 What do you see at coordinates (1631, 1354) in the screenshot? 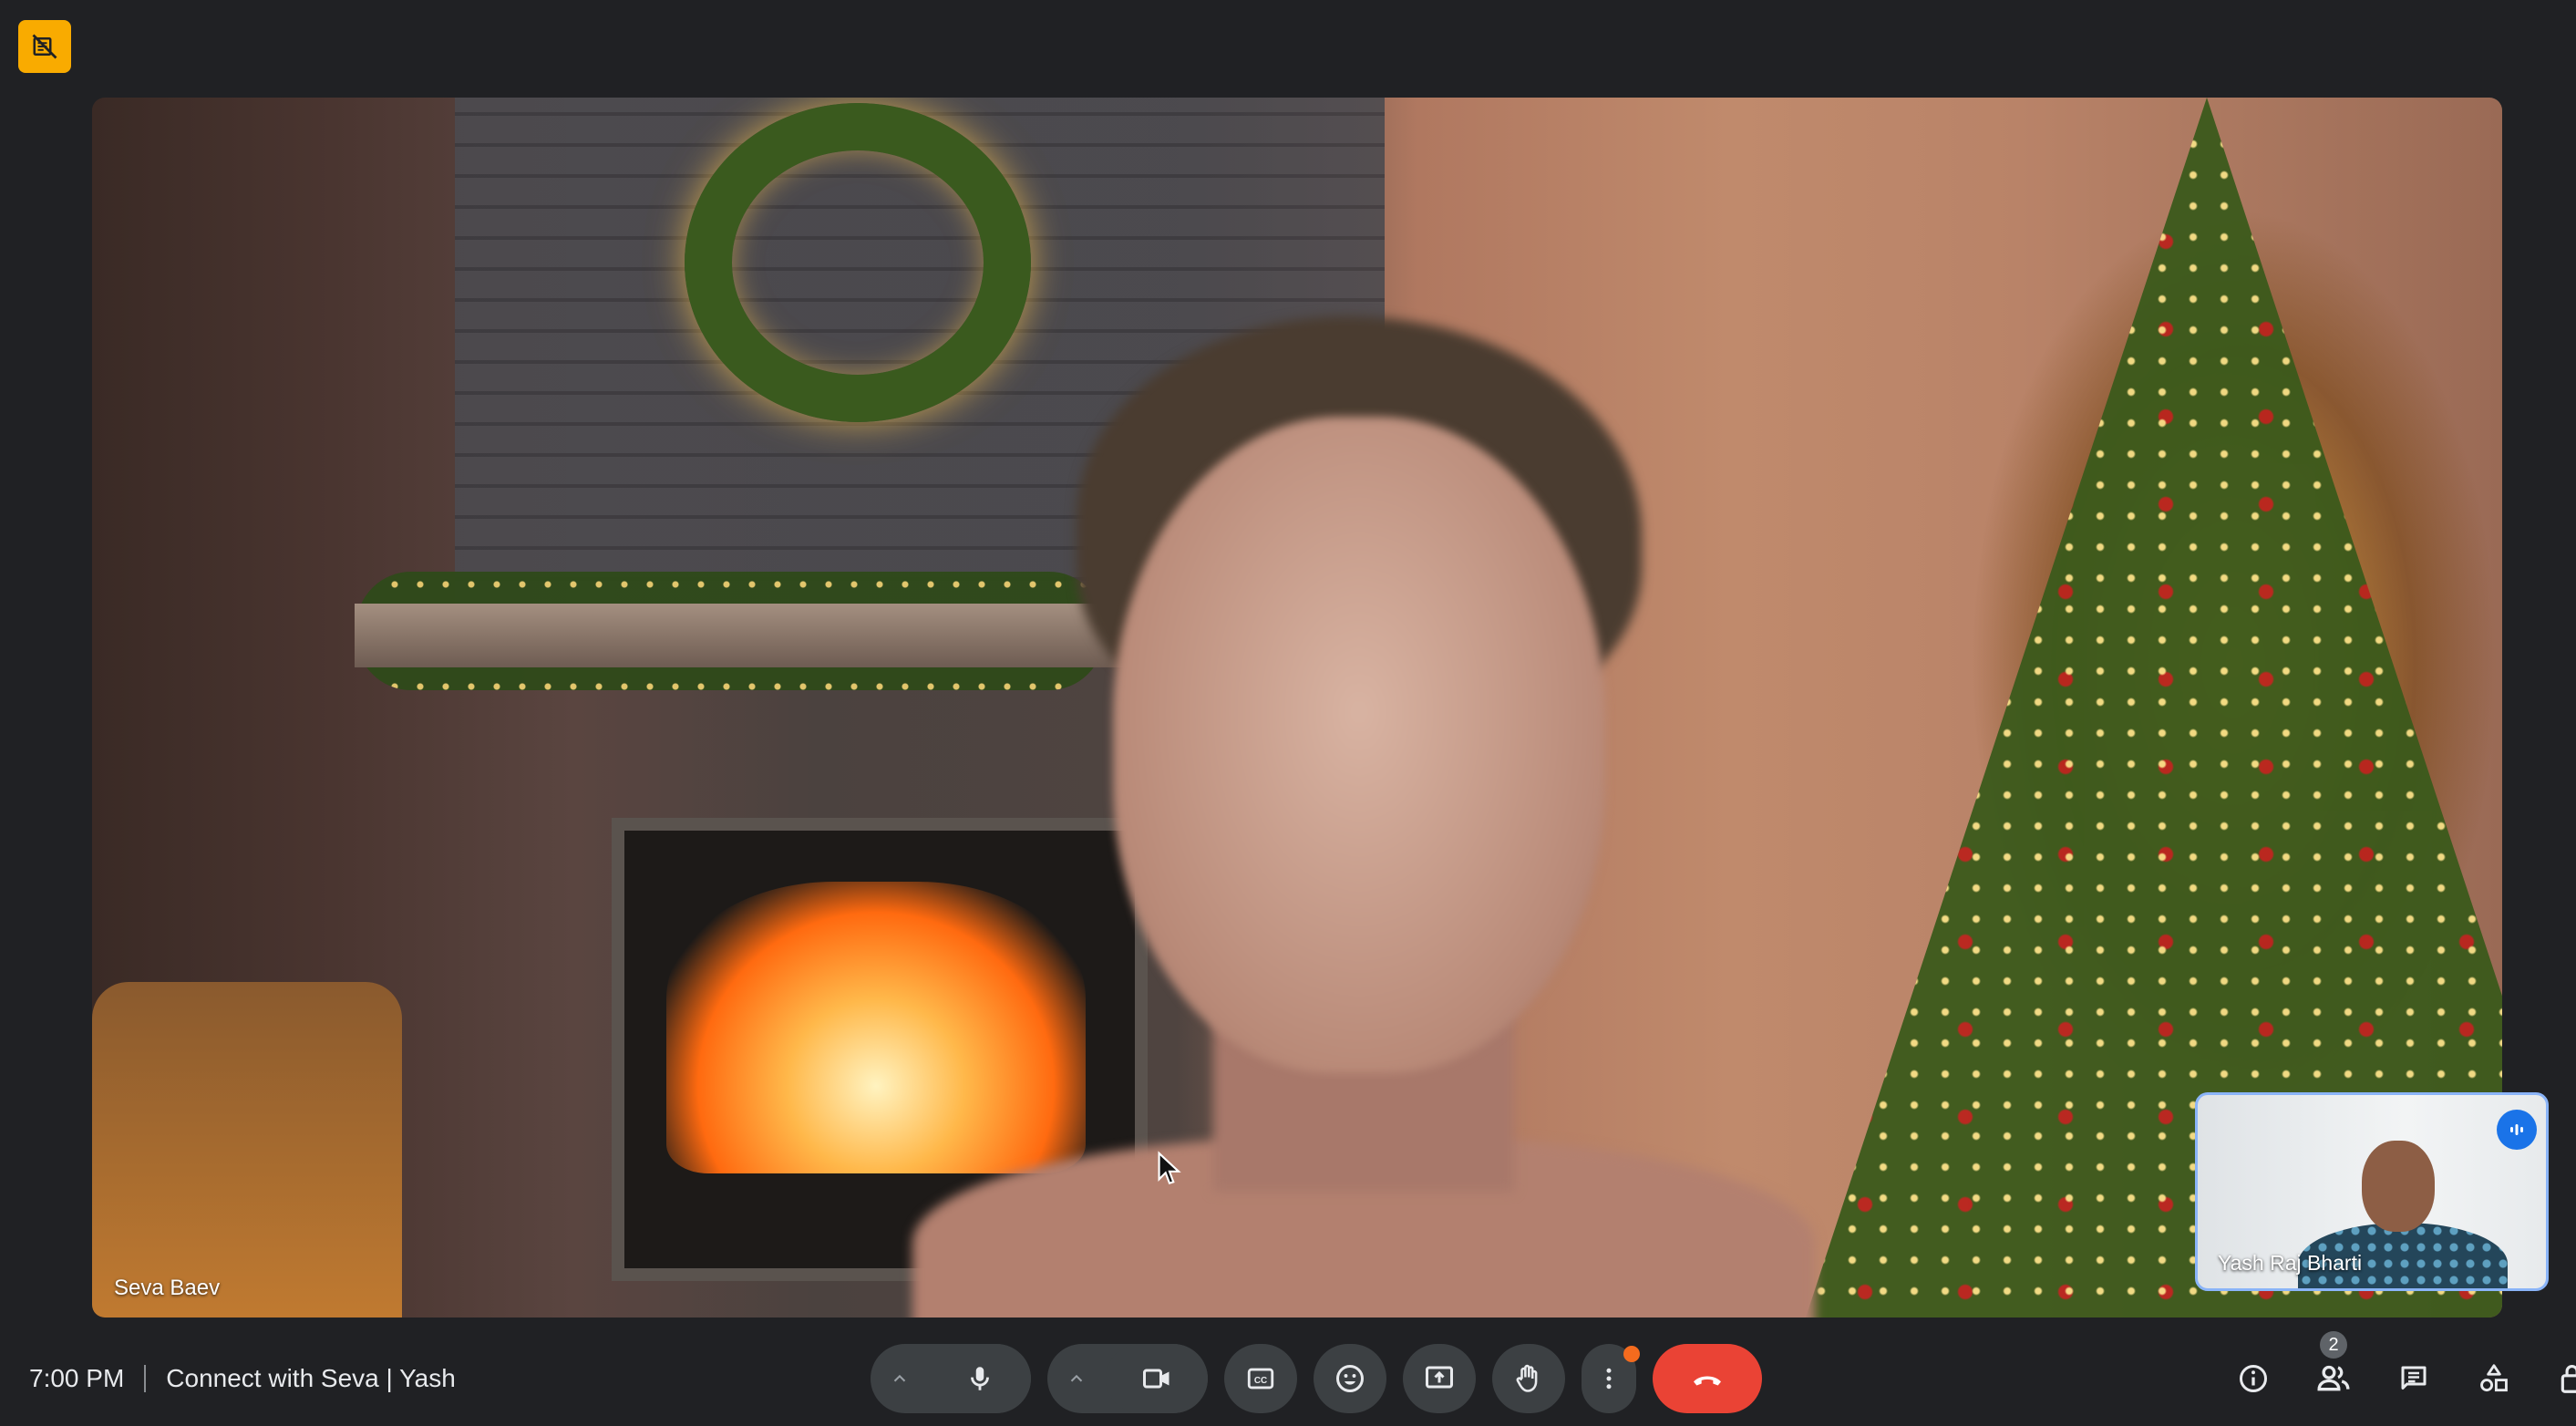
I see `notification-dot` at bounding box center [1631, 1354].